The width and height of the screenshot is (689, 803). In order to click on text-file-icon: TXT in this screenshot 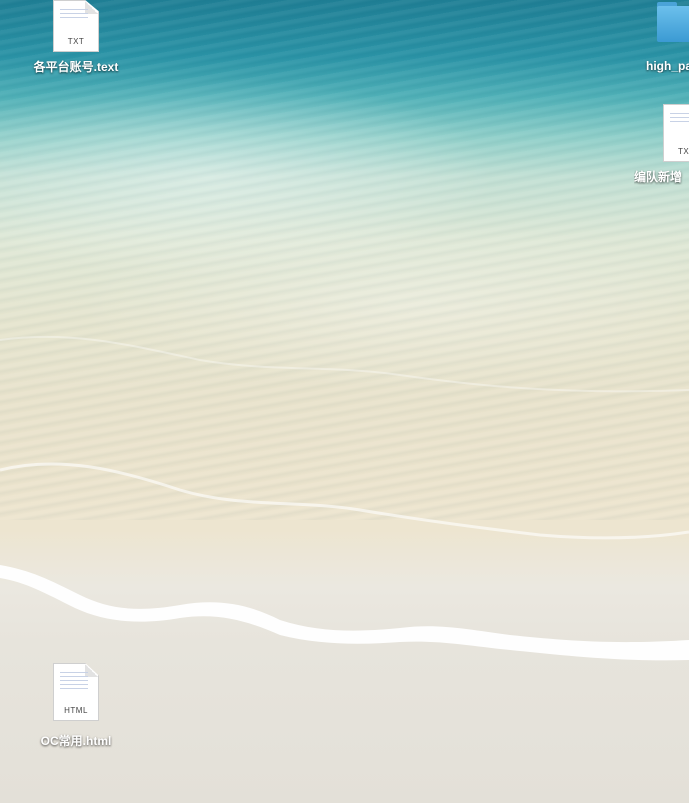, I will do `click(76, 26)`.